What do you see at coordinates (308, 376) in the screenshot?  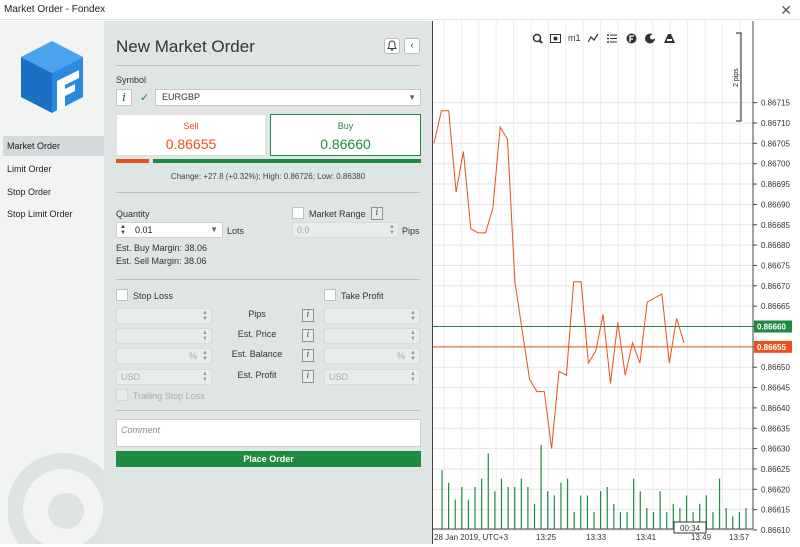 I see `est-profit-info-icon: i` at bounding box center [308, 376].